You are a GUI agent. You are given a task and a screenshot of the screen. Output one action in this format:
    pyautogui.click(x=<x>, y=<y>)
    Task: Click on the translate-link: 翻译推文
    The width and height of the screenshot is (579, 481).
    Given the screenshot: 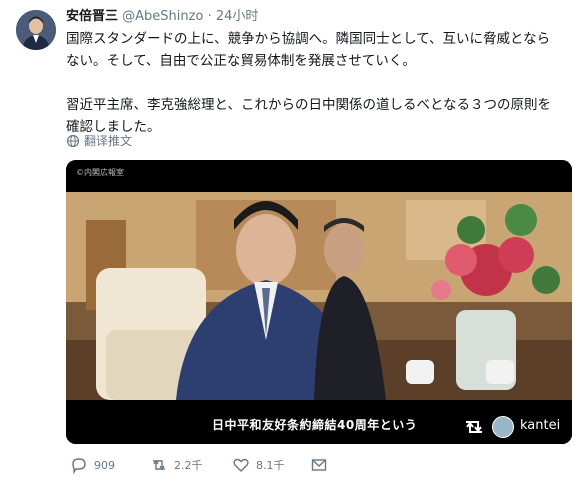 What is the action you would take?
    pyautogui.click(x=99, y=140)
    